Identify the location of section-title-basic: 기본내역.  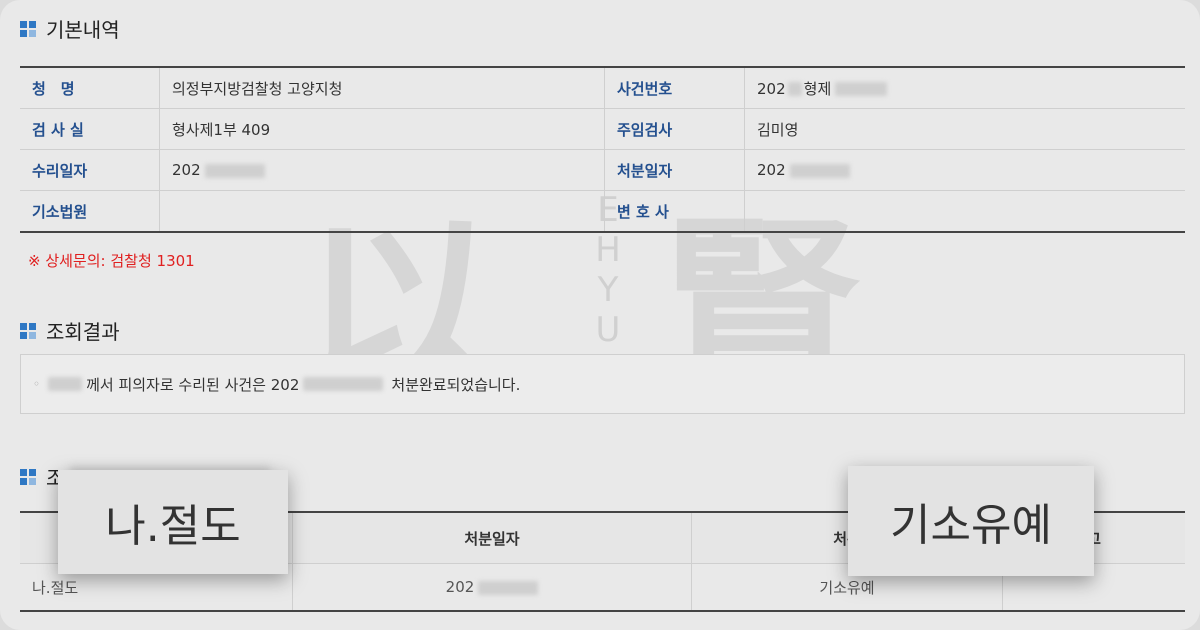
(70, 28).